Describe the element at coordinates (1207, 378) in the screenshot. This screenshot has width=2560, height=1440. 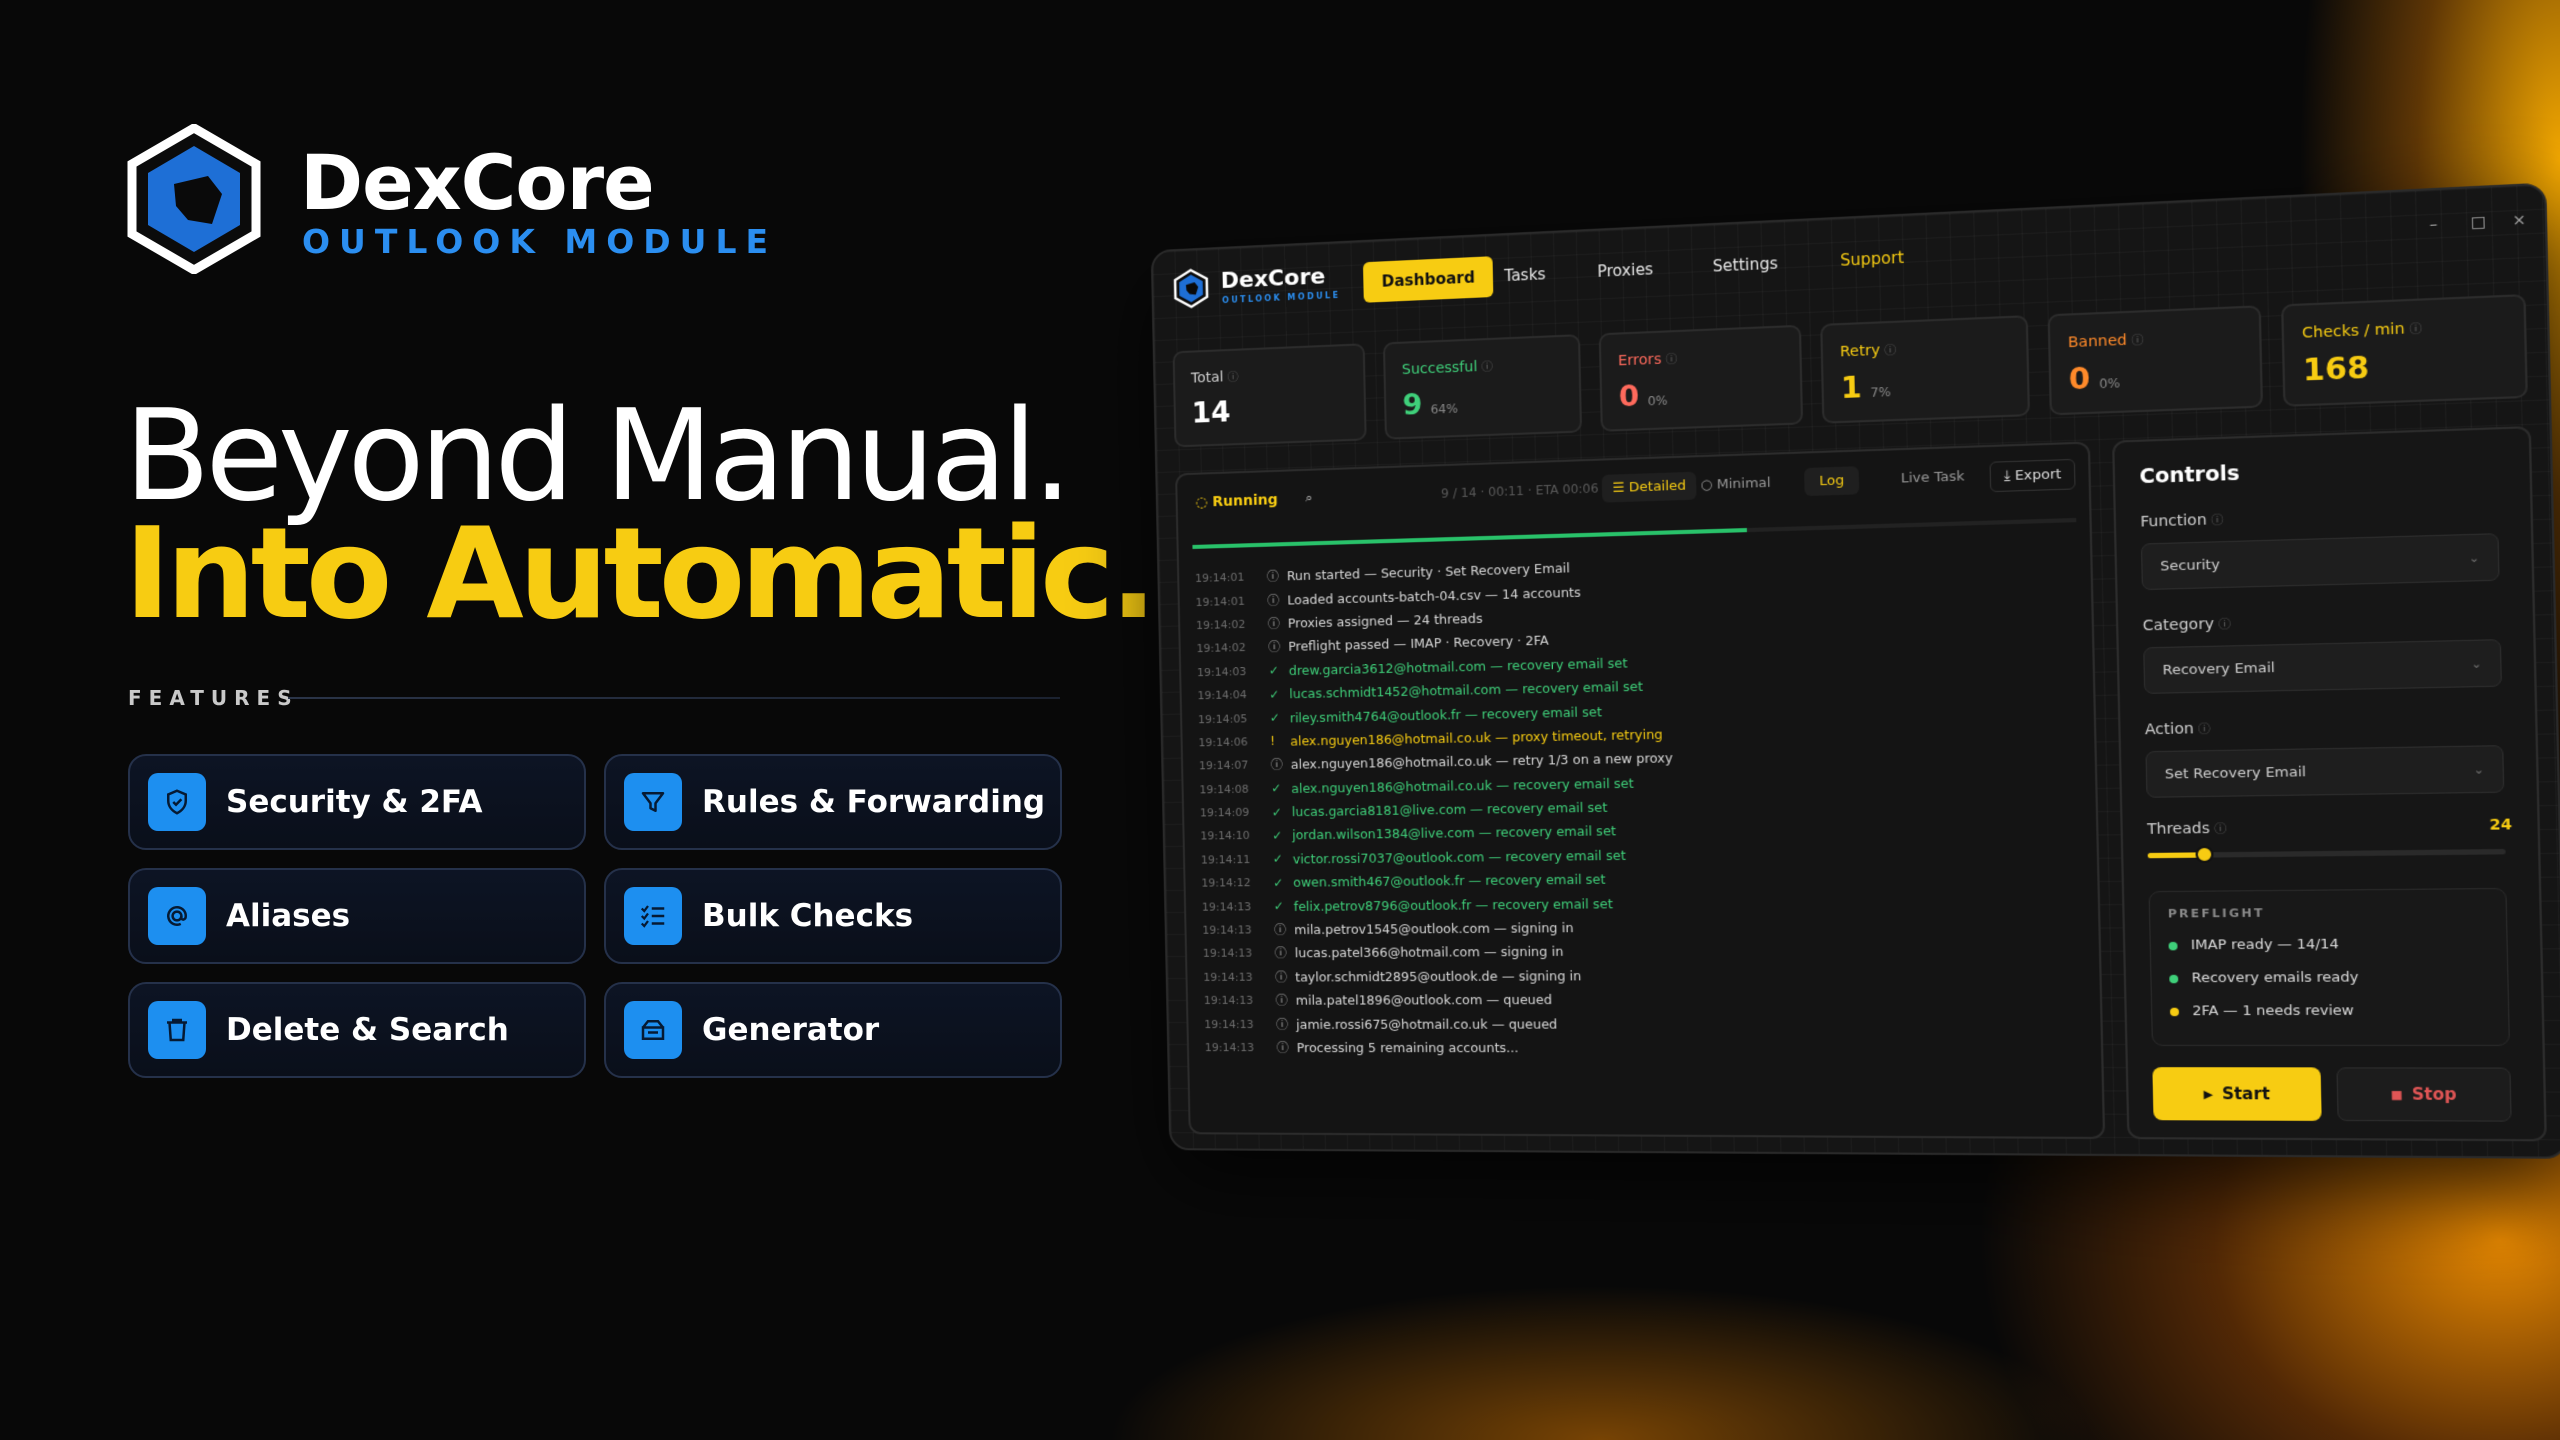
I see `stat-label: Total` at that location.